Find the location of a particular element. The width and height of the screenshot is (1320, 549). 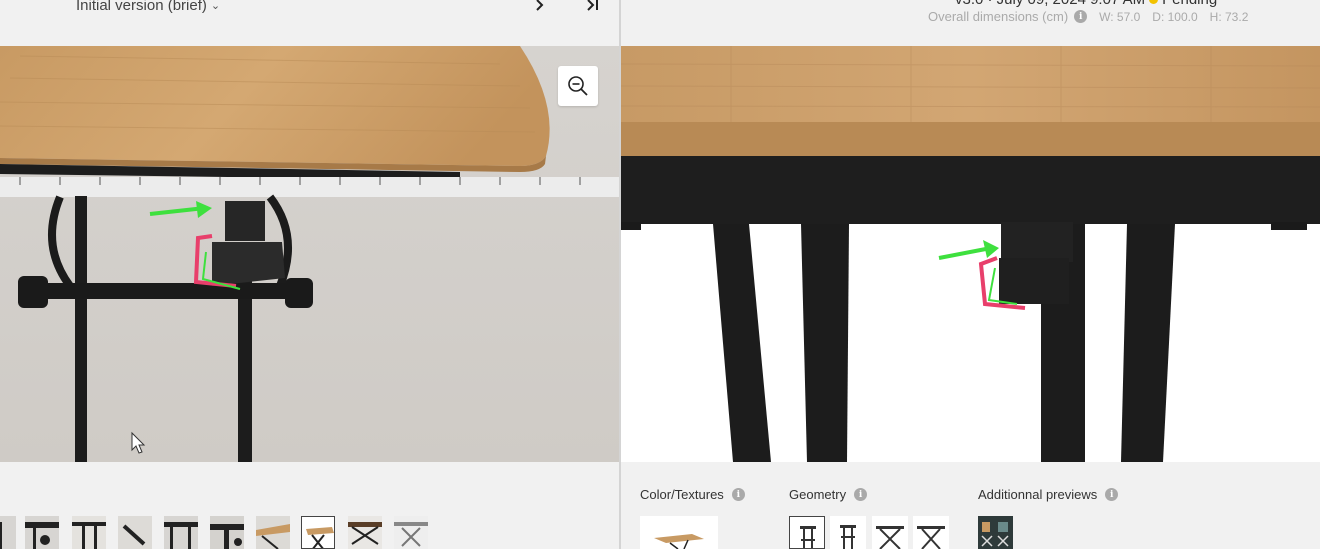

last-image-button is located at coordinates (593, 9).